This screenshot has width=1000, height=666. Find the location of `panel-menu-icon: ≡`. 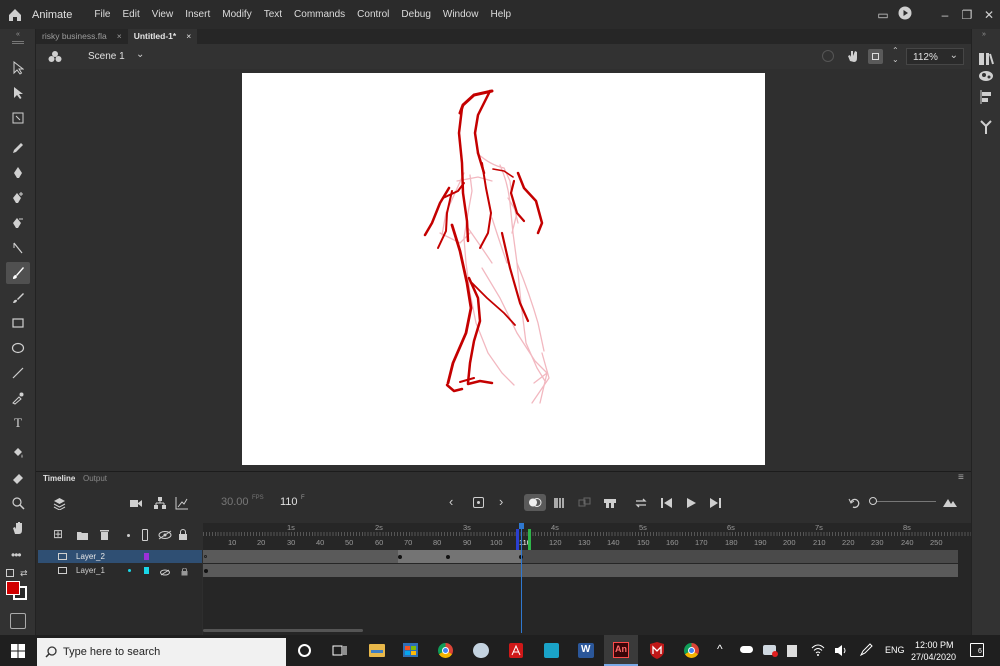

panel-menu-icon: ≡ is located at coordinates (961, 477).